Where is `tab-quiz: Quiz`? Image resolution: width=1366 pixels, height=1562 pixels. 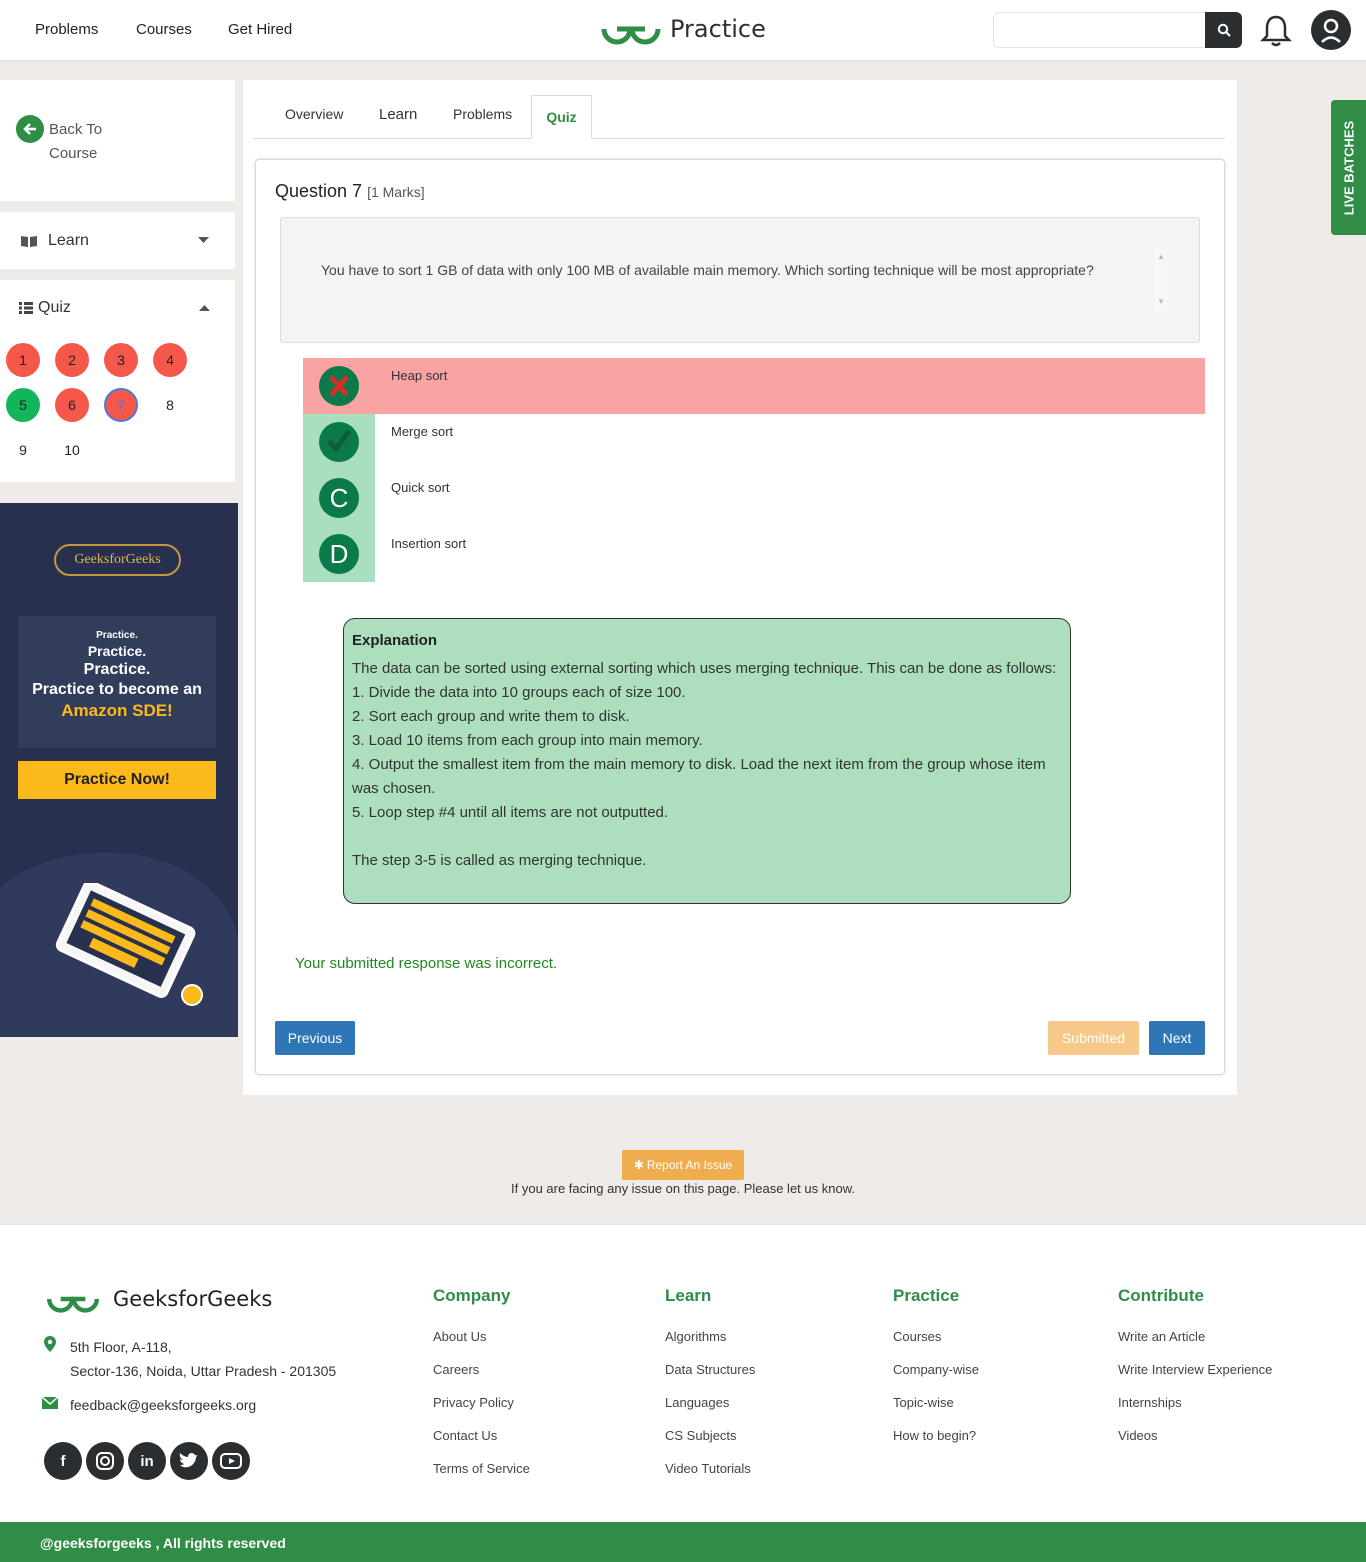
tab-quiz: Quiz is located at coordinates (561, 117).